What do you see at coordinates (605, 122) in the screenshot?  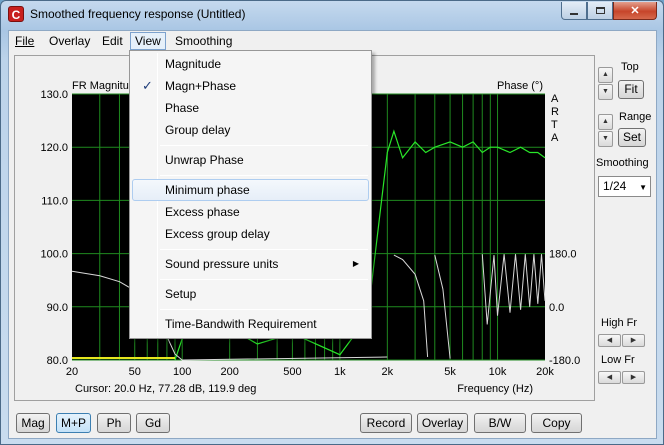 I see `range-up-arrow: ▲` at bounding box center [605, 122].